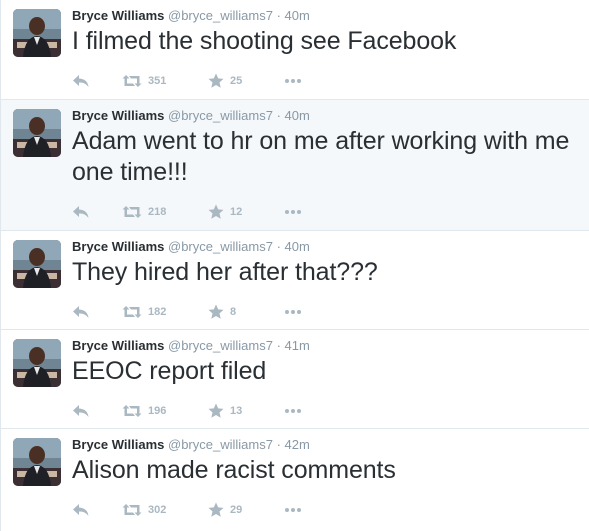 This screenshot has width=589, height=531. What do you see at coordinates (246, 510) in the screenshot?
I see `favorite-button: 29` at bounding box center [246, 510].